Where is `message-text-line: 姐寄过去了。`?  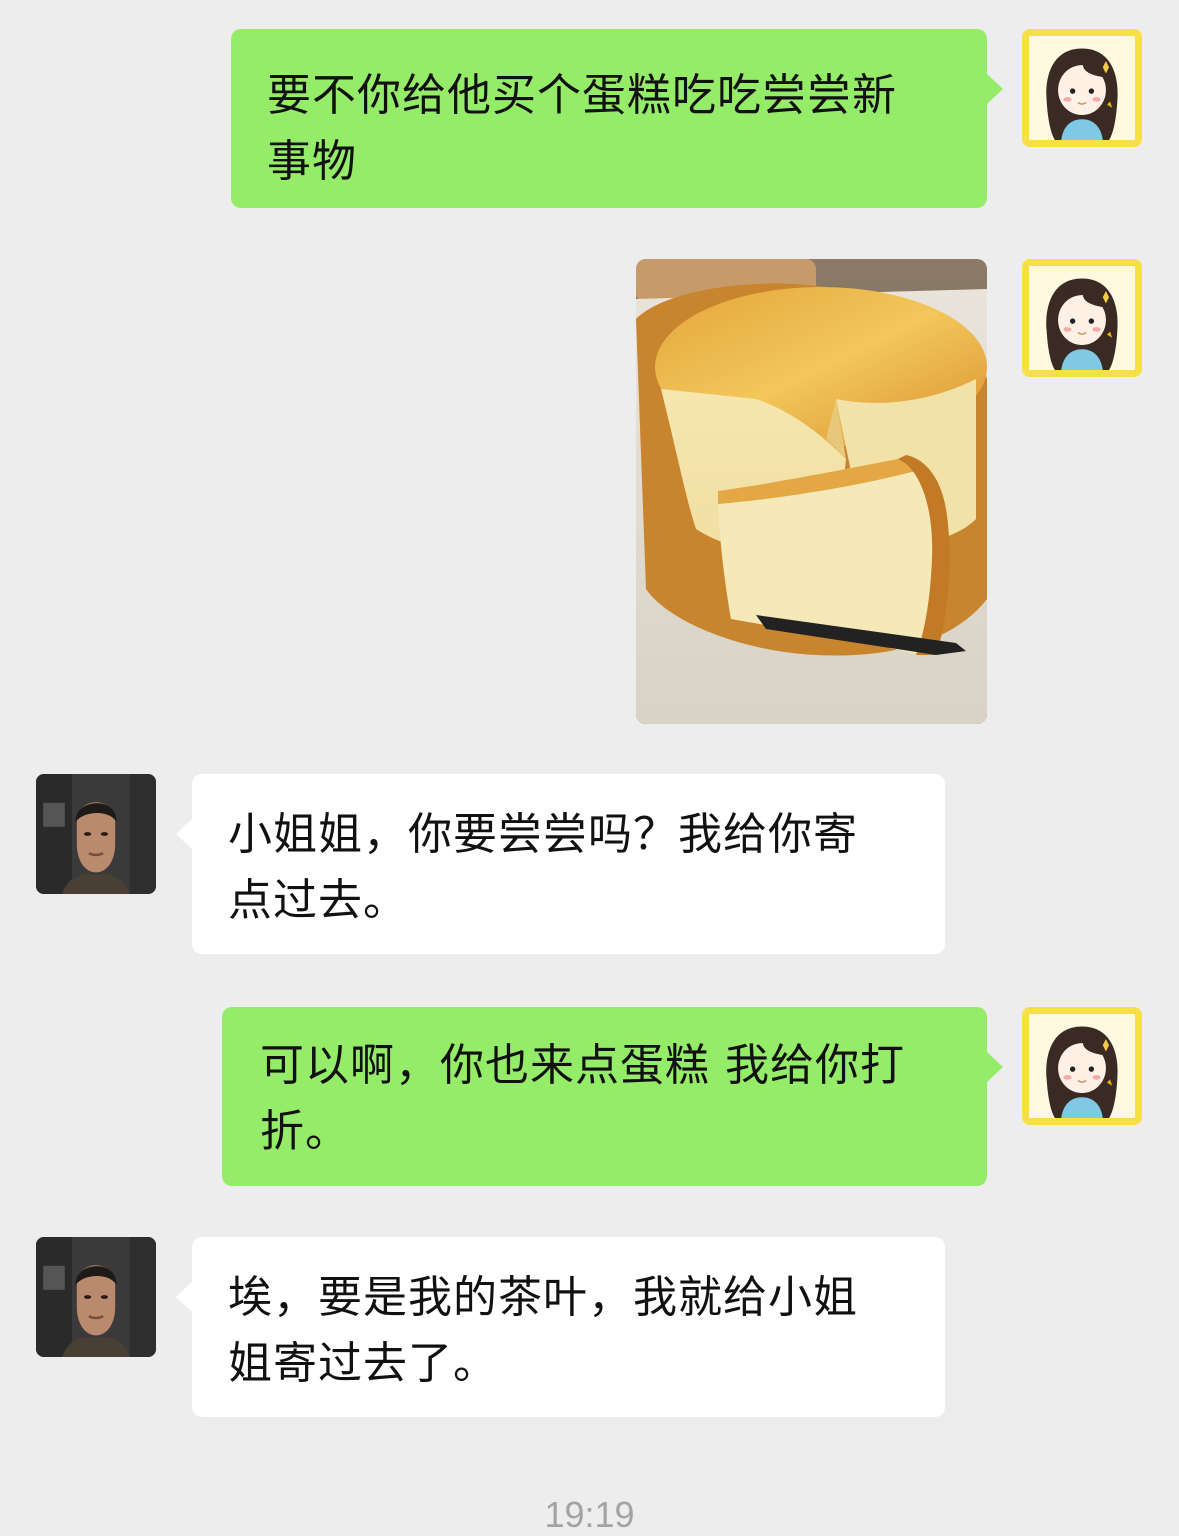
message-text-line: 姐寄过去了。 is located at coordinates (363, 1363).